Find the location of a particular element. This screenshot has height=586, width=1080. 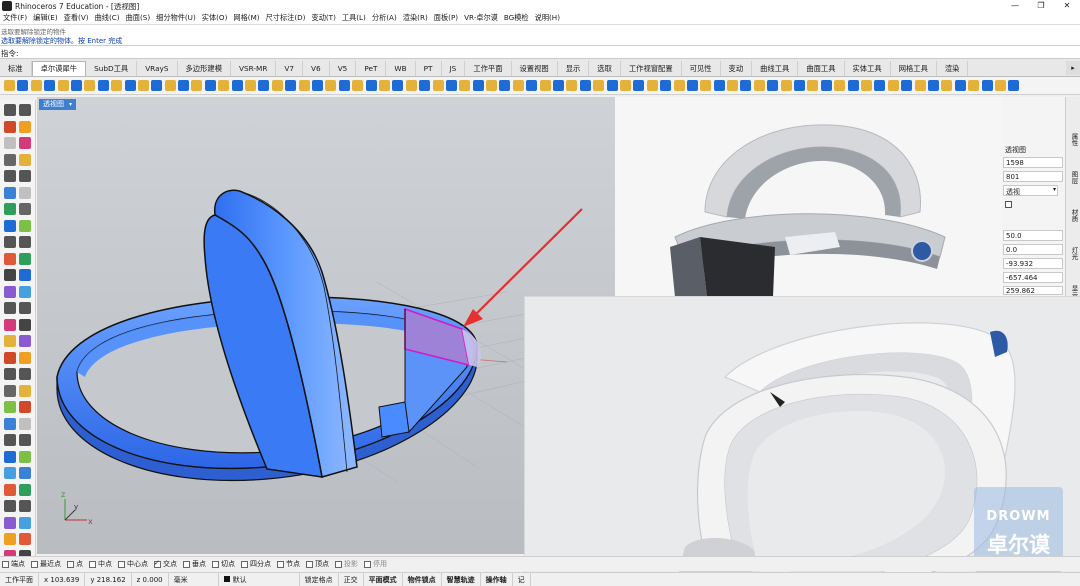

osnap-option: 端点 is located at coordinates (13, 564).